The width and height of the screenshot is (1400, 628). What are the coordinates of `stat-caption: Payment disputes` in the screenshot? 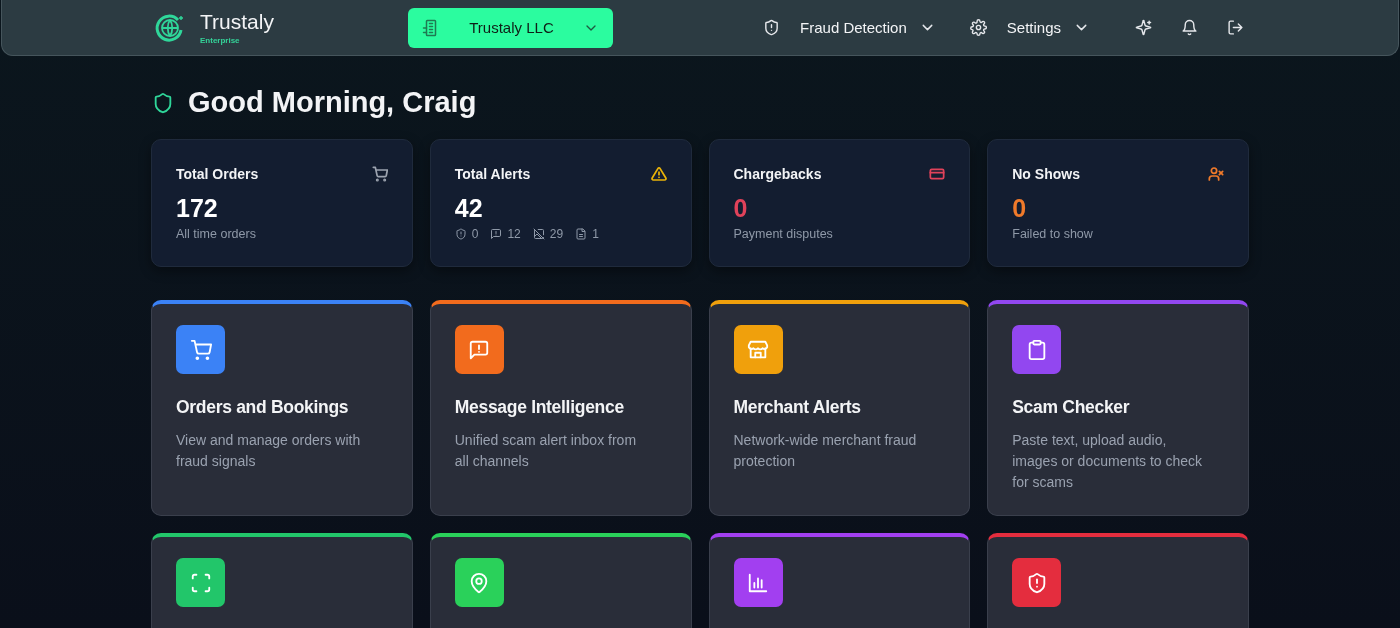 It's located at (783, 234).